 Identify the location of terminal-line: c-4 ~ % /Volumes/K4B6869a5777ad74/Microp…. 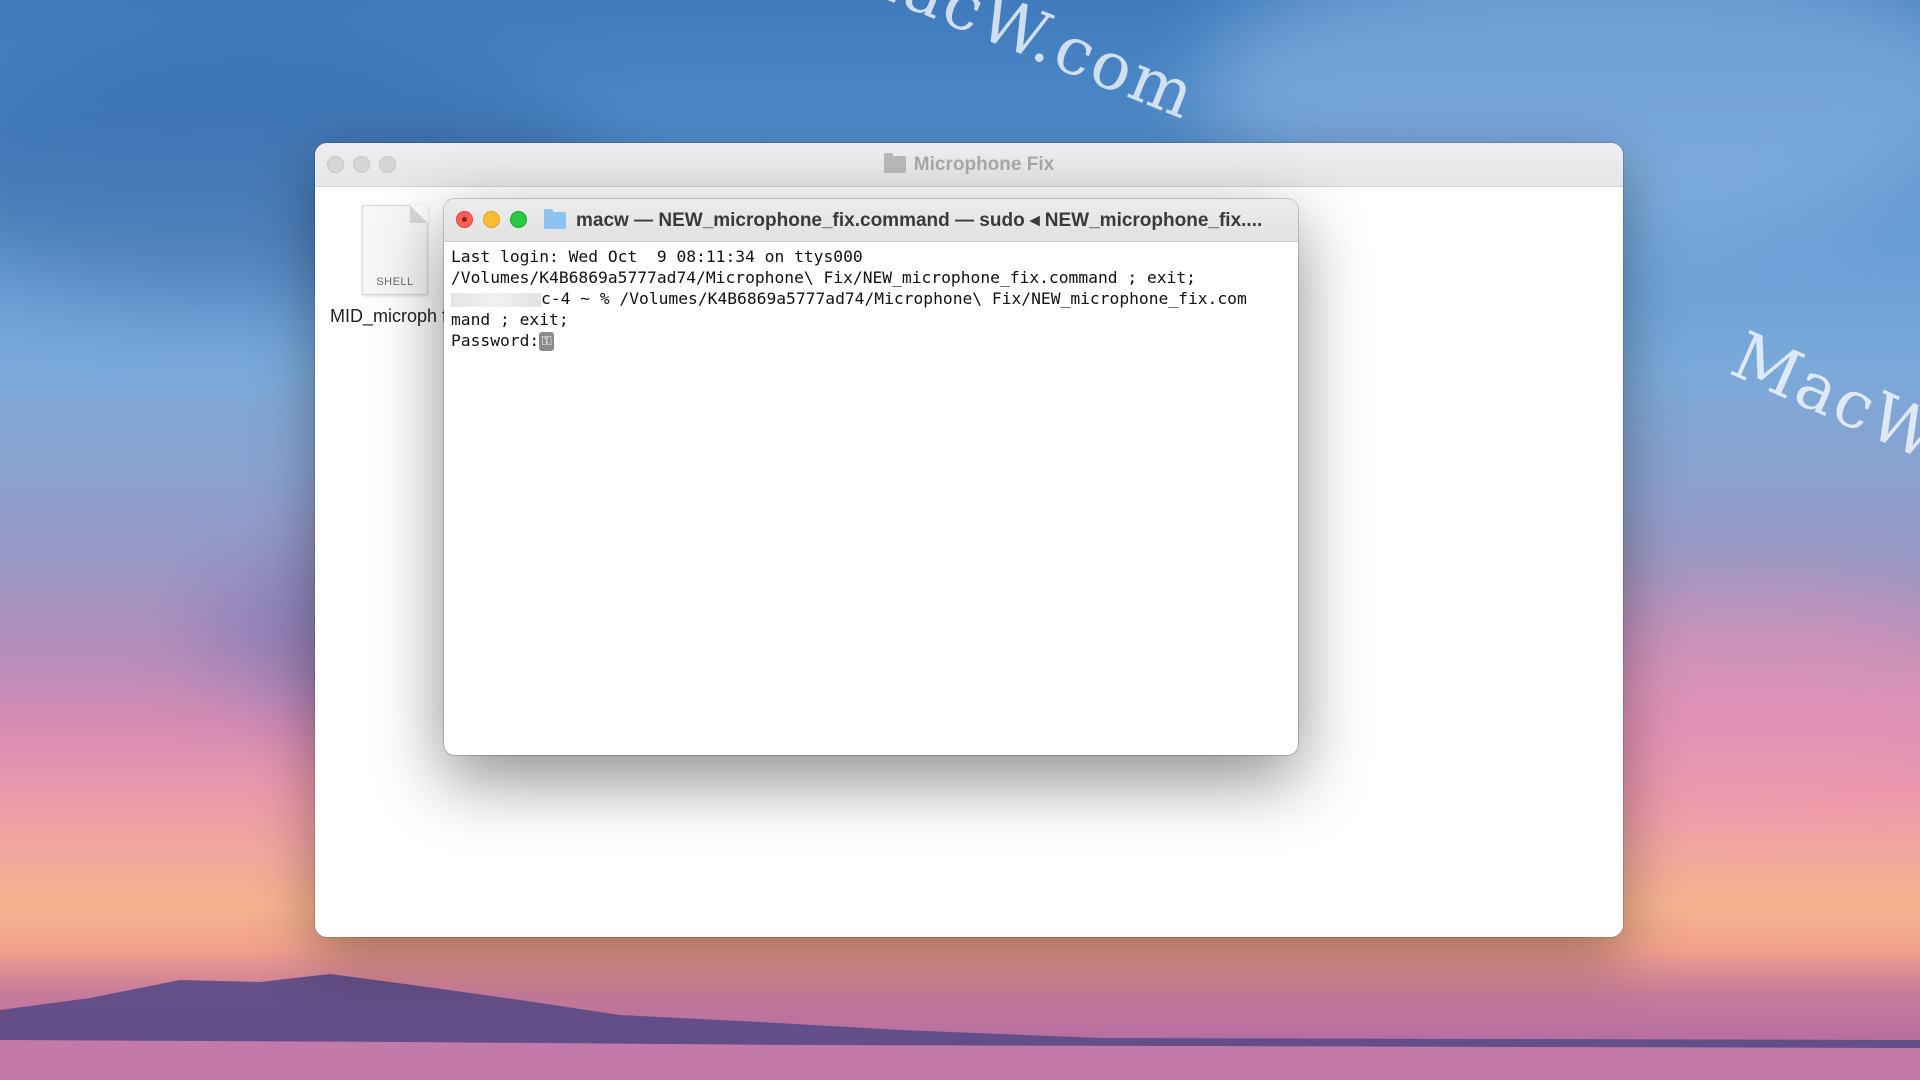
(874, 298).